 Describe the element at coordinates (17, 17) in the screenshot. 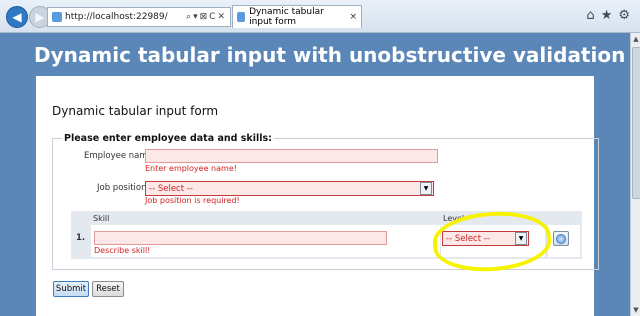

I see `back-icon: ◀` at that location.